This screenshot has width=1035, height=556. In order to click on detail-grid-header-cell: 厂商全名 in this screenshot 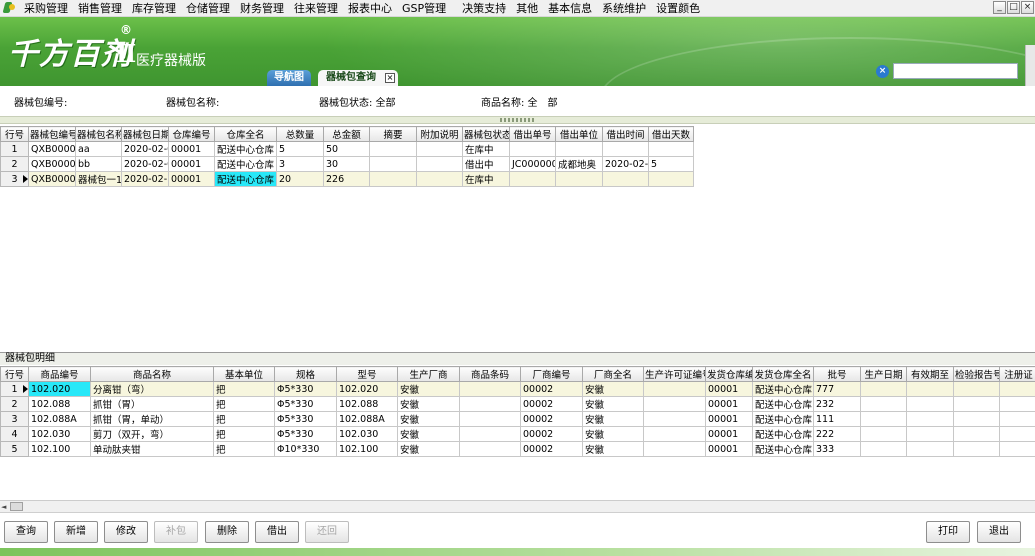, I will do `click(613, 374)`.